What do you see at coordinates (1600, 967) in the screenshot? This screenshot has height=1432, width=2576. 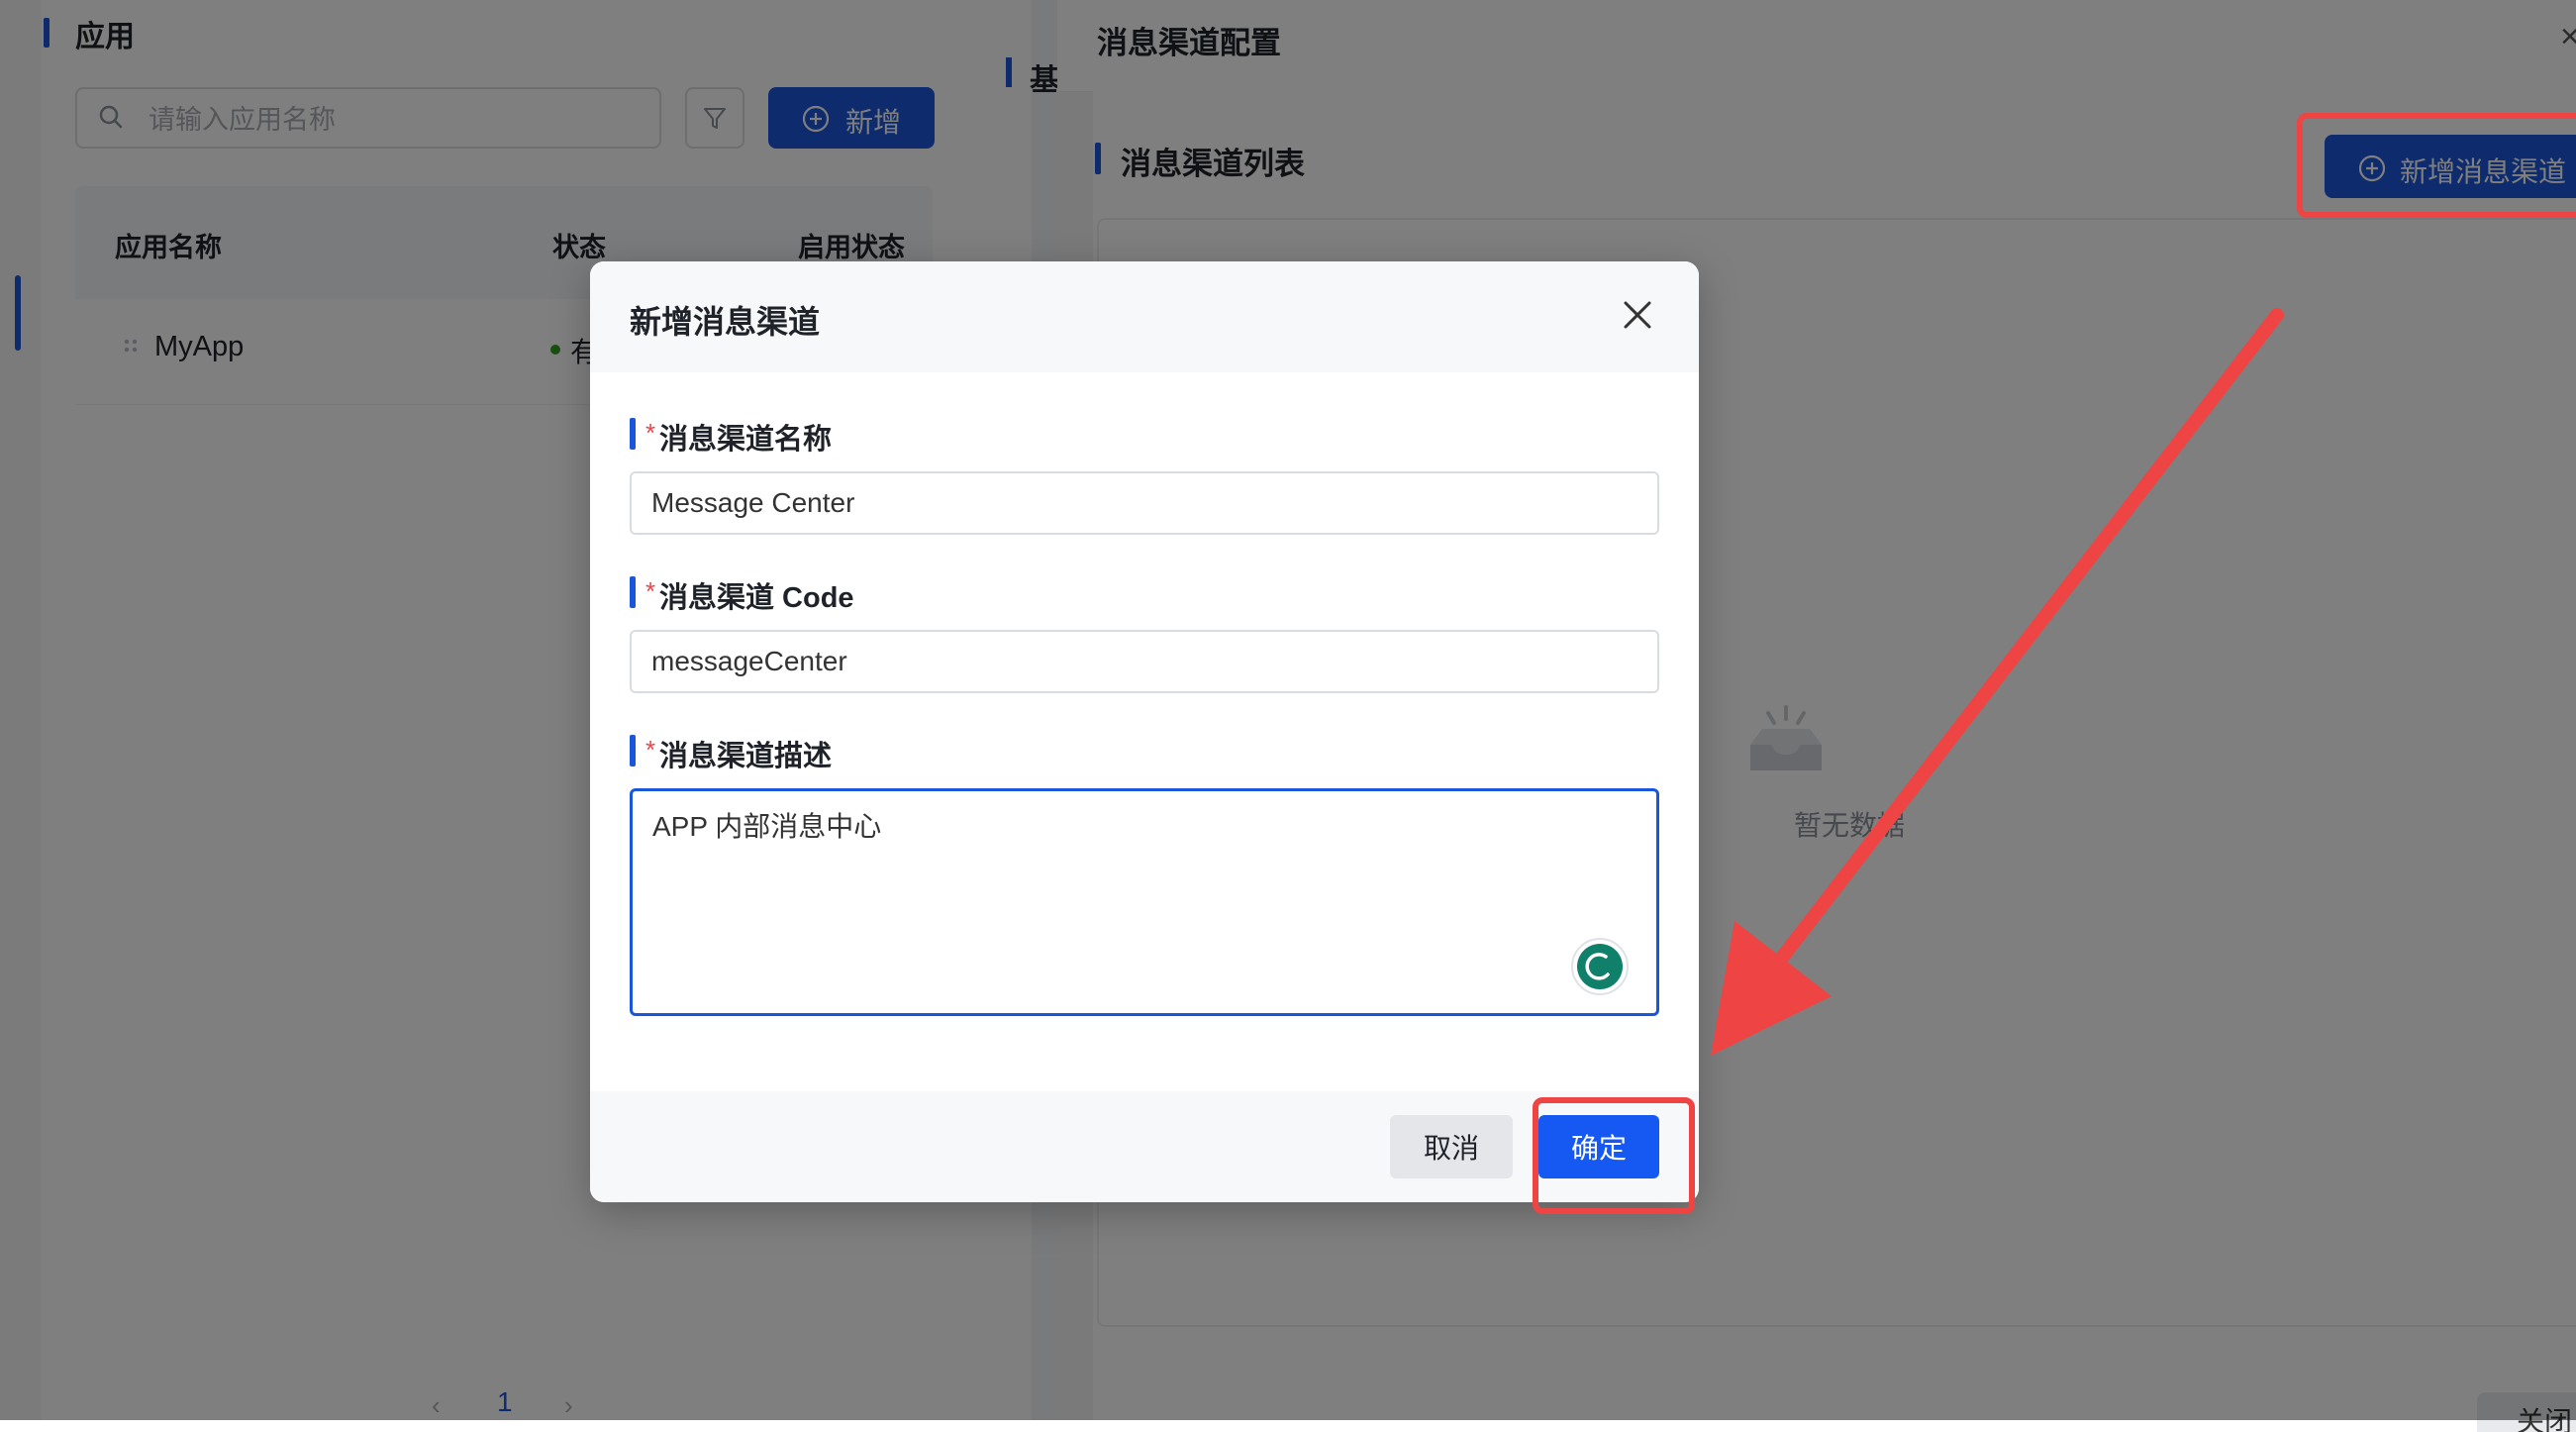 I see `assistant-icon` at bounding box center [1600, 967].